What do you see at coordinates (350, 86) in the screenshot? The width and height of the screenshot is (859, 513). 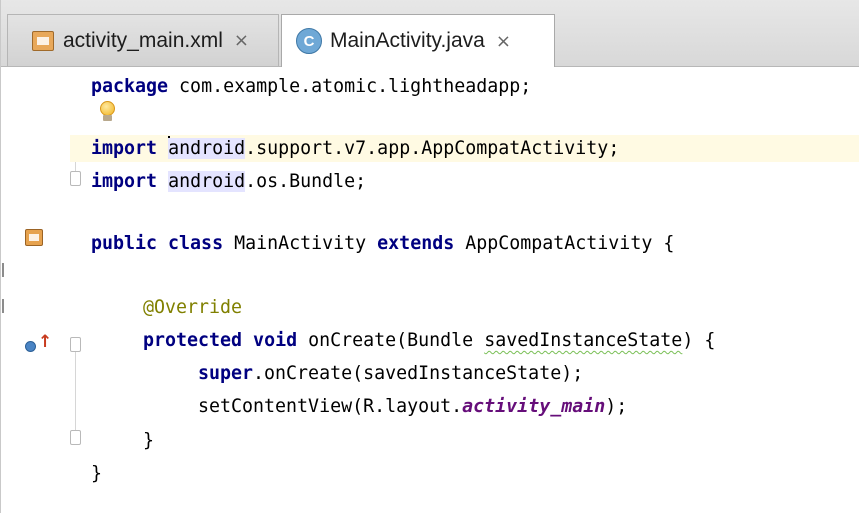 I see `code-text: com.example.atomic.lightheadapp;` at bounding box center [350, 86].